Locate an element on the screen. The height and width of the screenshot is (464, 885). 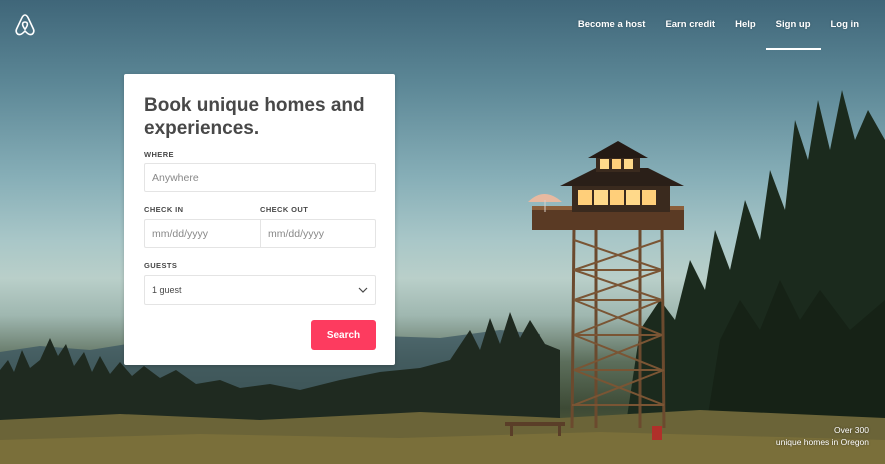
guests-selected-value: 1 guest is located at coordinates (167, 290).